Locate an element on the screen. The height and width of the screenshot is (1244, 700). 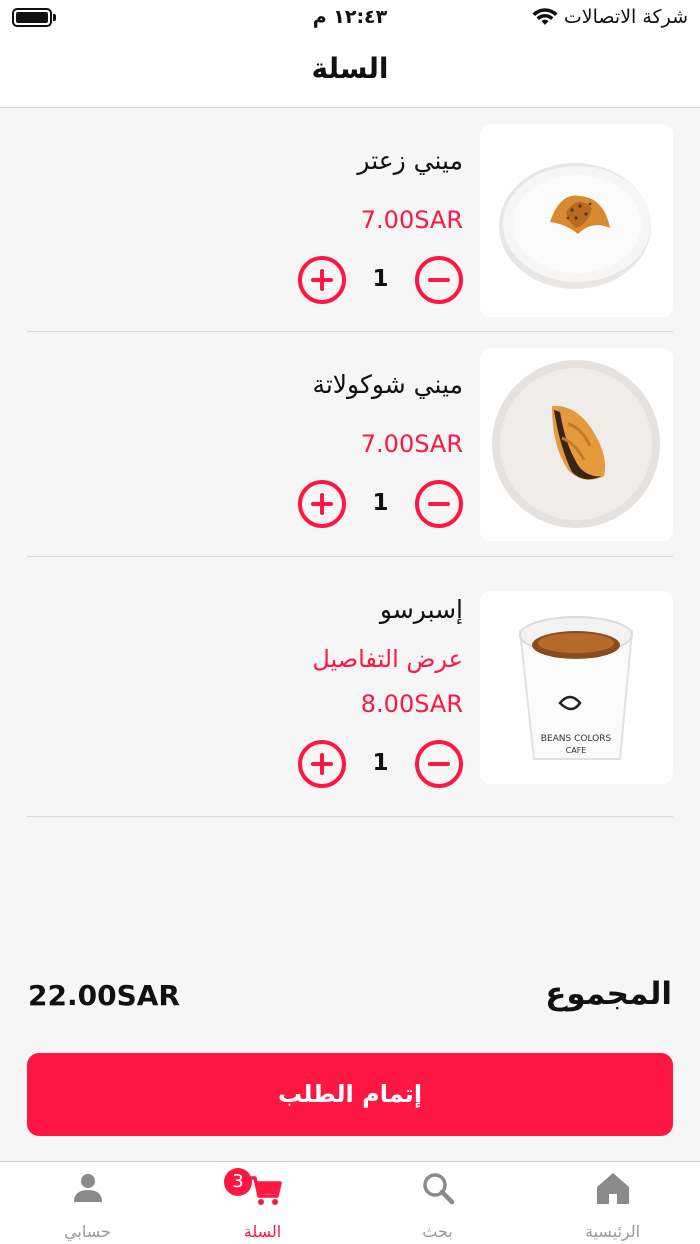
nav-item-home: الرئيسية is located at coordinates (612, 1203).